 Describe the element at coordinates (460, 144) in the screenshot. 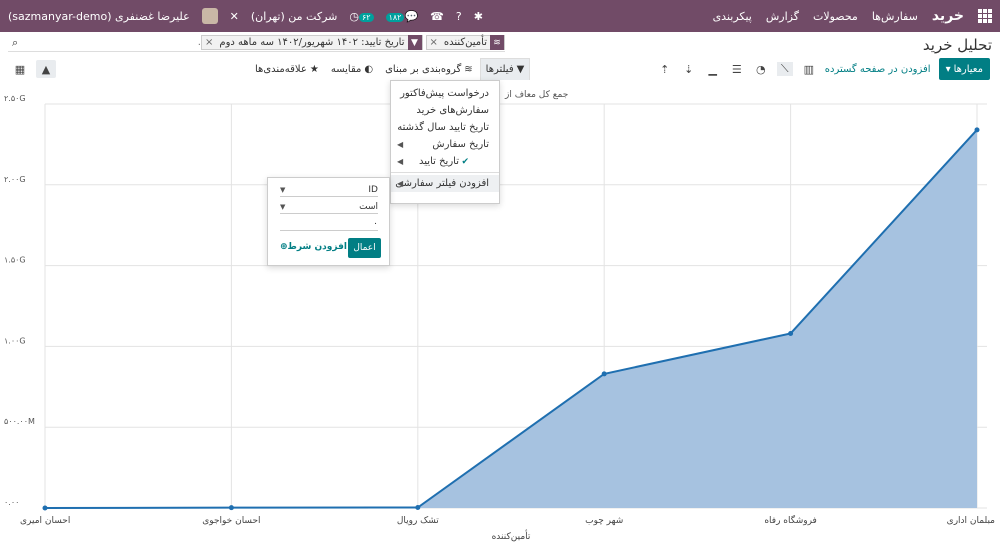

I see `filter-item-label: تاریخ سفارش` at that location.